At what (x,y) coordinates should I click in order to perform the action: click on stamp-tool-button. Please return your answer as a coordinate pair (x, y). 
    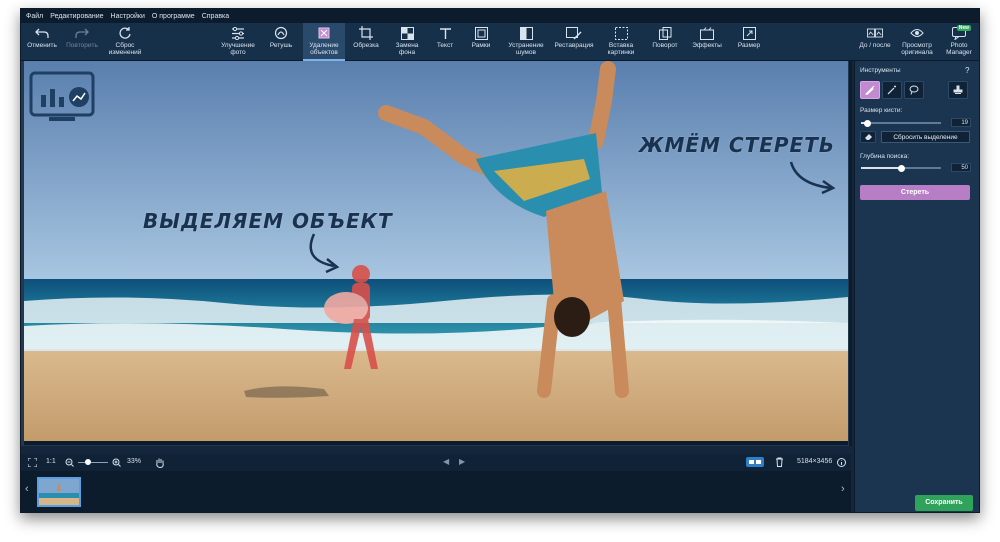
    Looking at the image, I should click on (958, 90).